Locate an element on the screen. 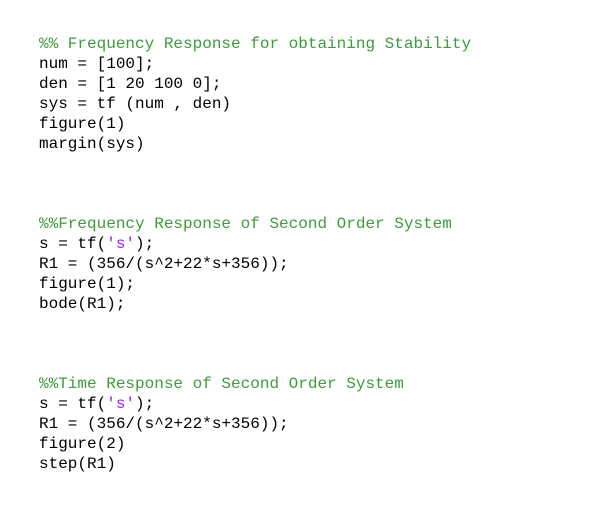  code-line: step(R1) is located at coordinates (77, 464).